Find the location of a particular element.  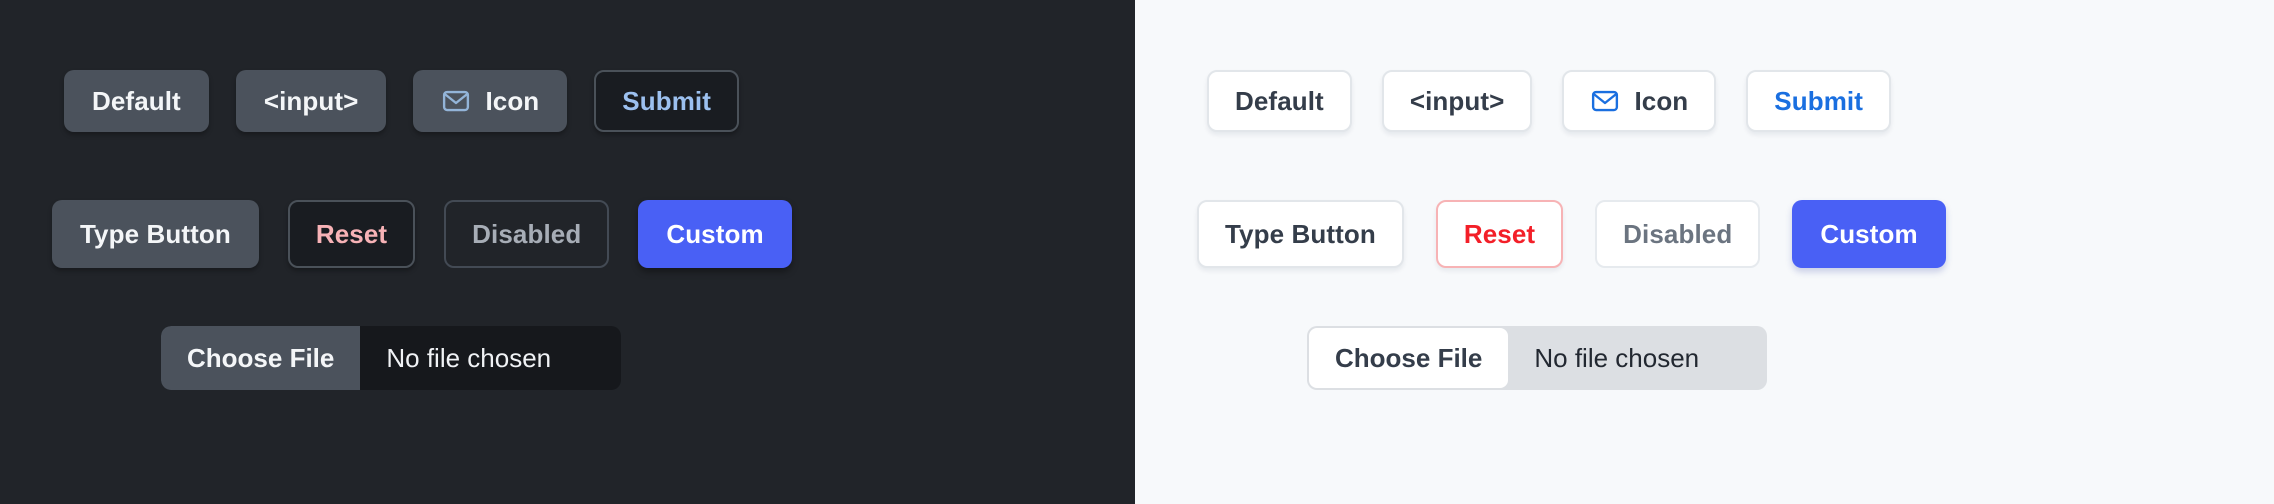

dark-button-row-2: Type Button Reset Disabled Custom is located at coordinates (422, 234).